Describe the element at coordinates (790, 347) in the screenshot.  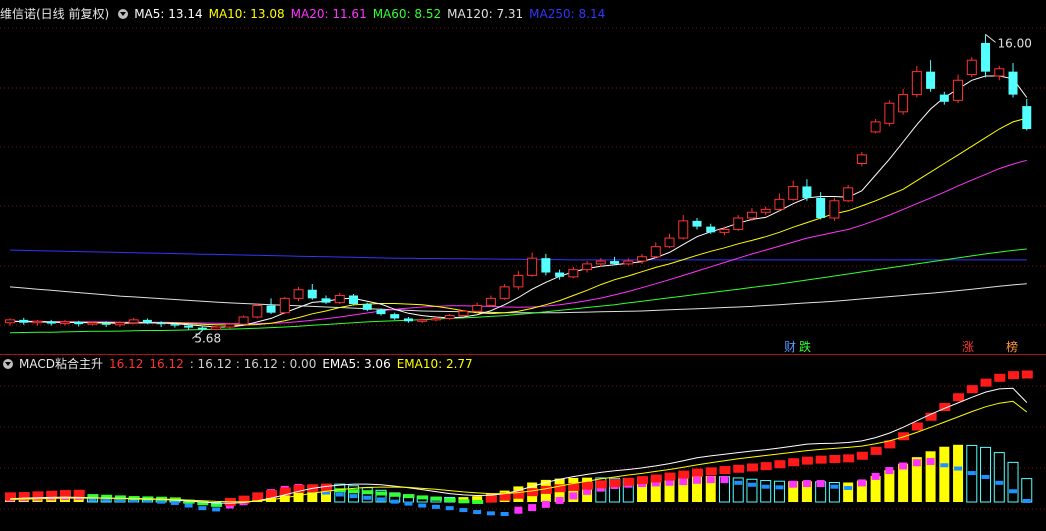
I see `marker-cai: 财` at that location.